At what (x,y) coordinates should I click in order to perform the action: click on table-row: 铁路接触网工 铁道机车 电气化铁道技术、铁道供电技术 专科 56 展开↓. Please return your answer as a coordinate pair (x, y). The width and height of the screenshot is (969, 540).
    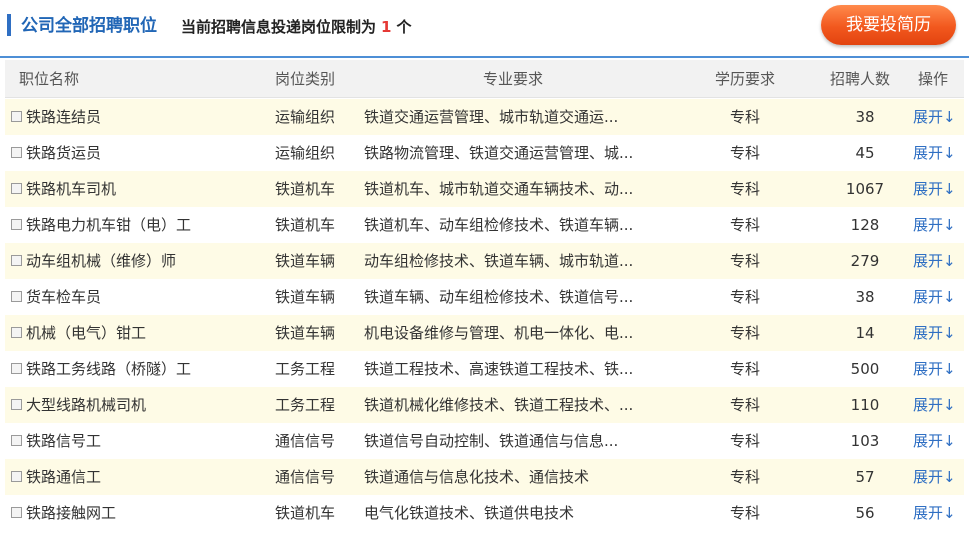
    Looking at the image, I should click on (484, 513).